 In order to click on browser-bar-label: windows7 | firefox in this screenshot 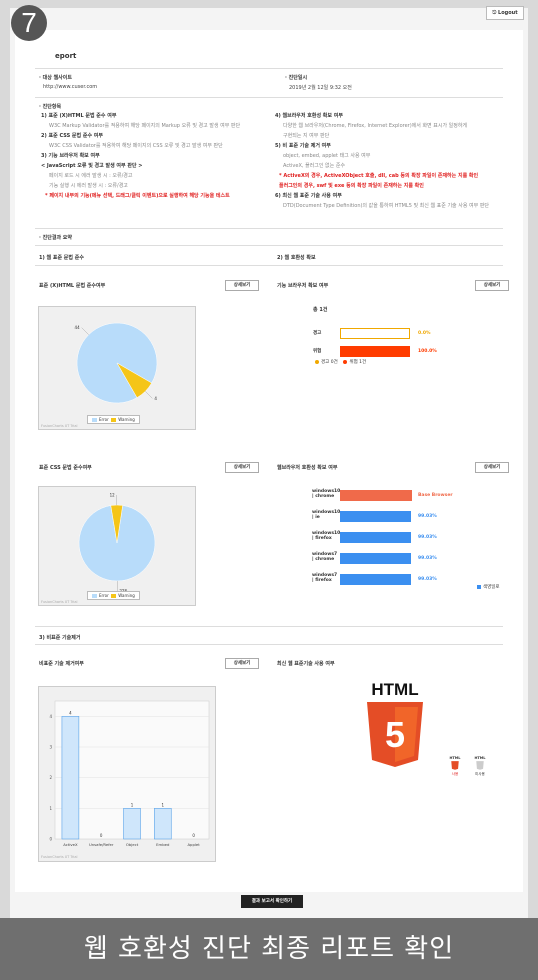, I will do `click(325, 578)`.